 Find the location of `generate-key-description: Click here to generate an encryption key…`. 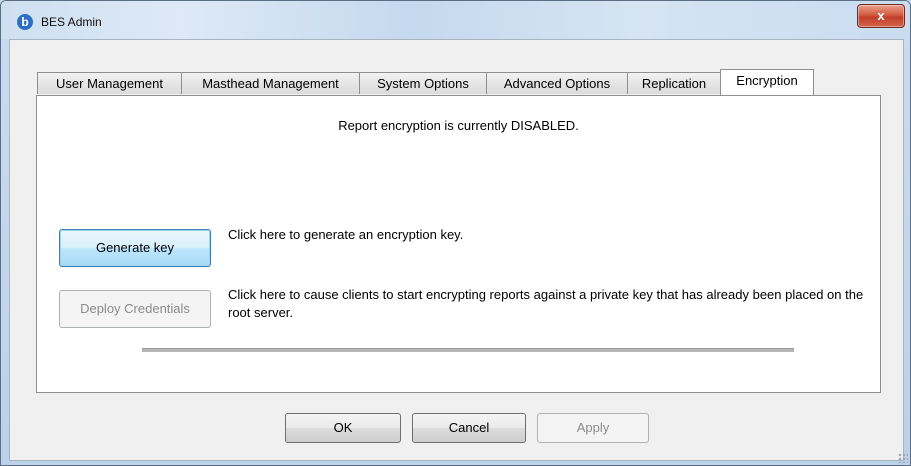

generate-key-description: Click here to generate an encryption key… is located at coordinates (346, 234).